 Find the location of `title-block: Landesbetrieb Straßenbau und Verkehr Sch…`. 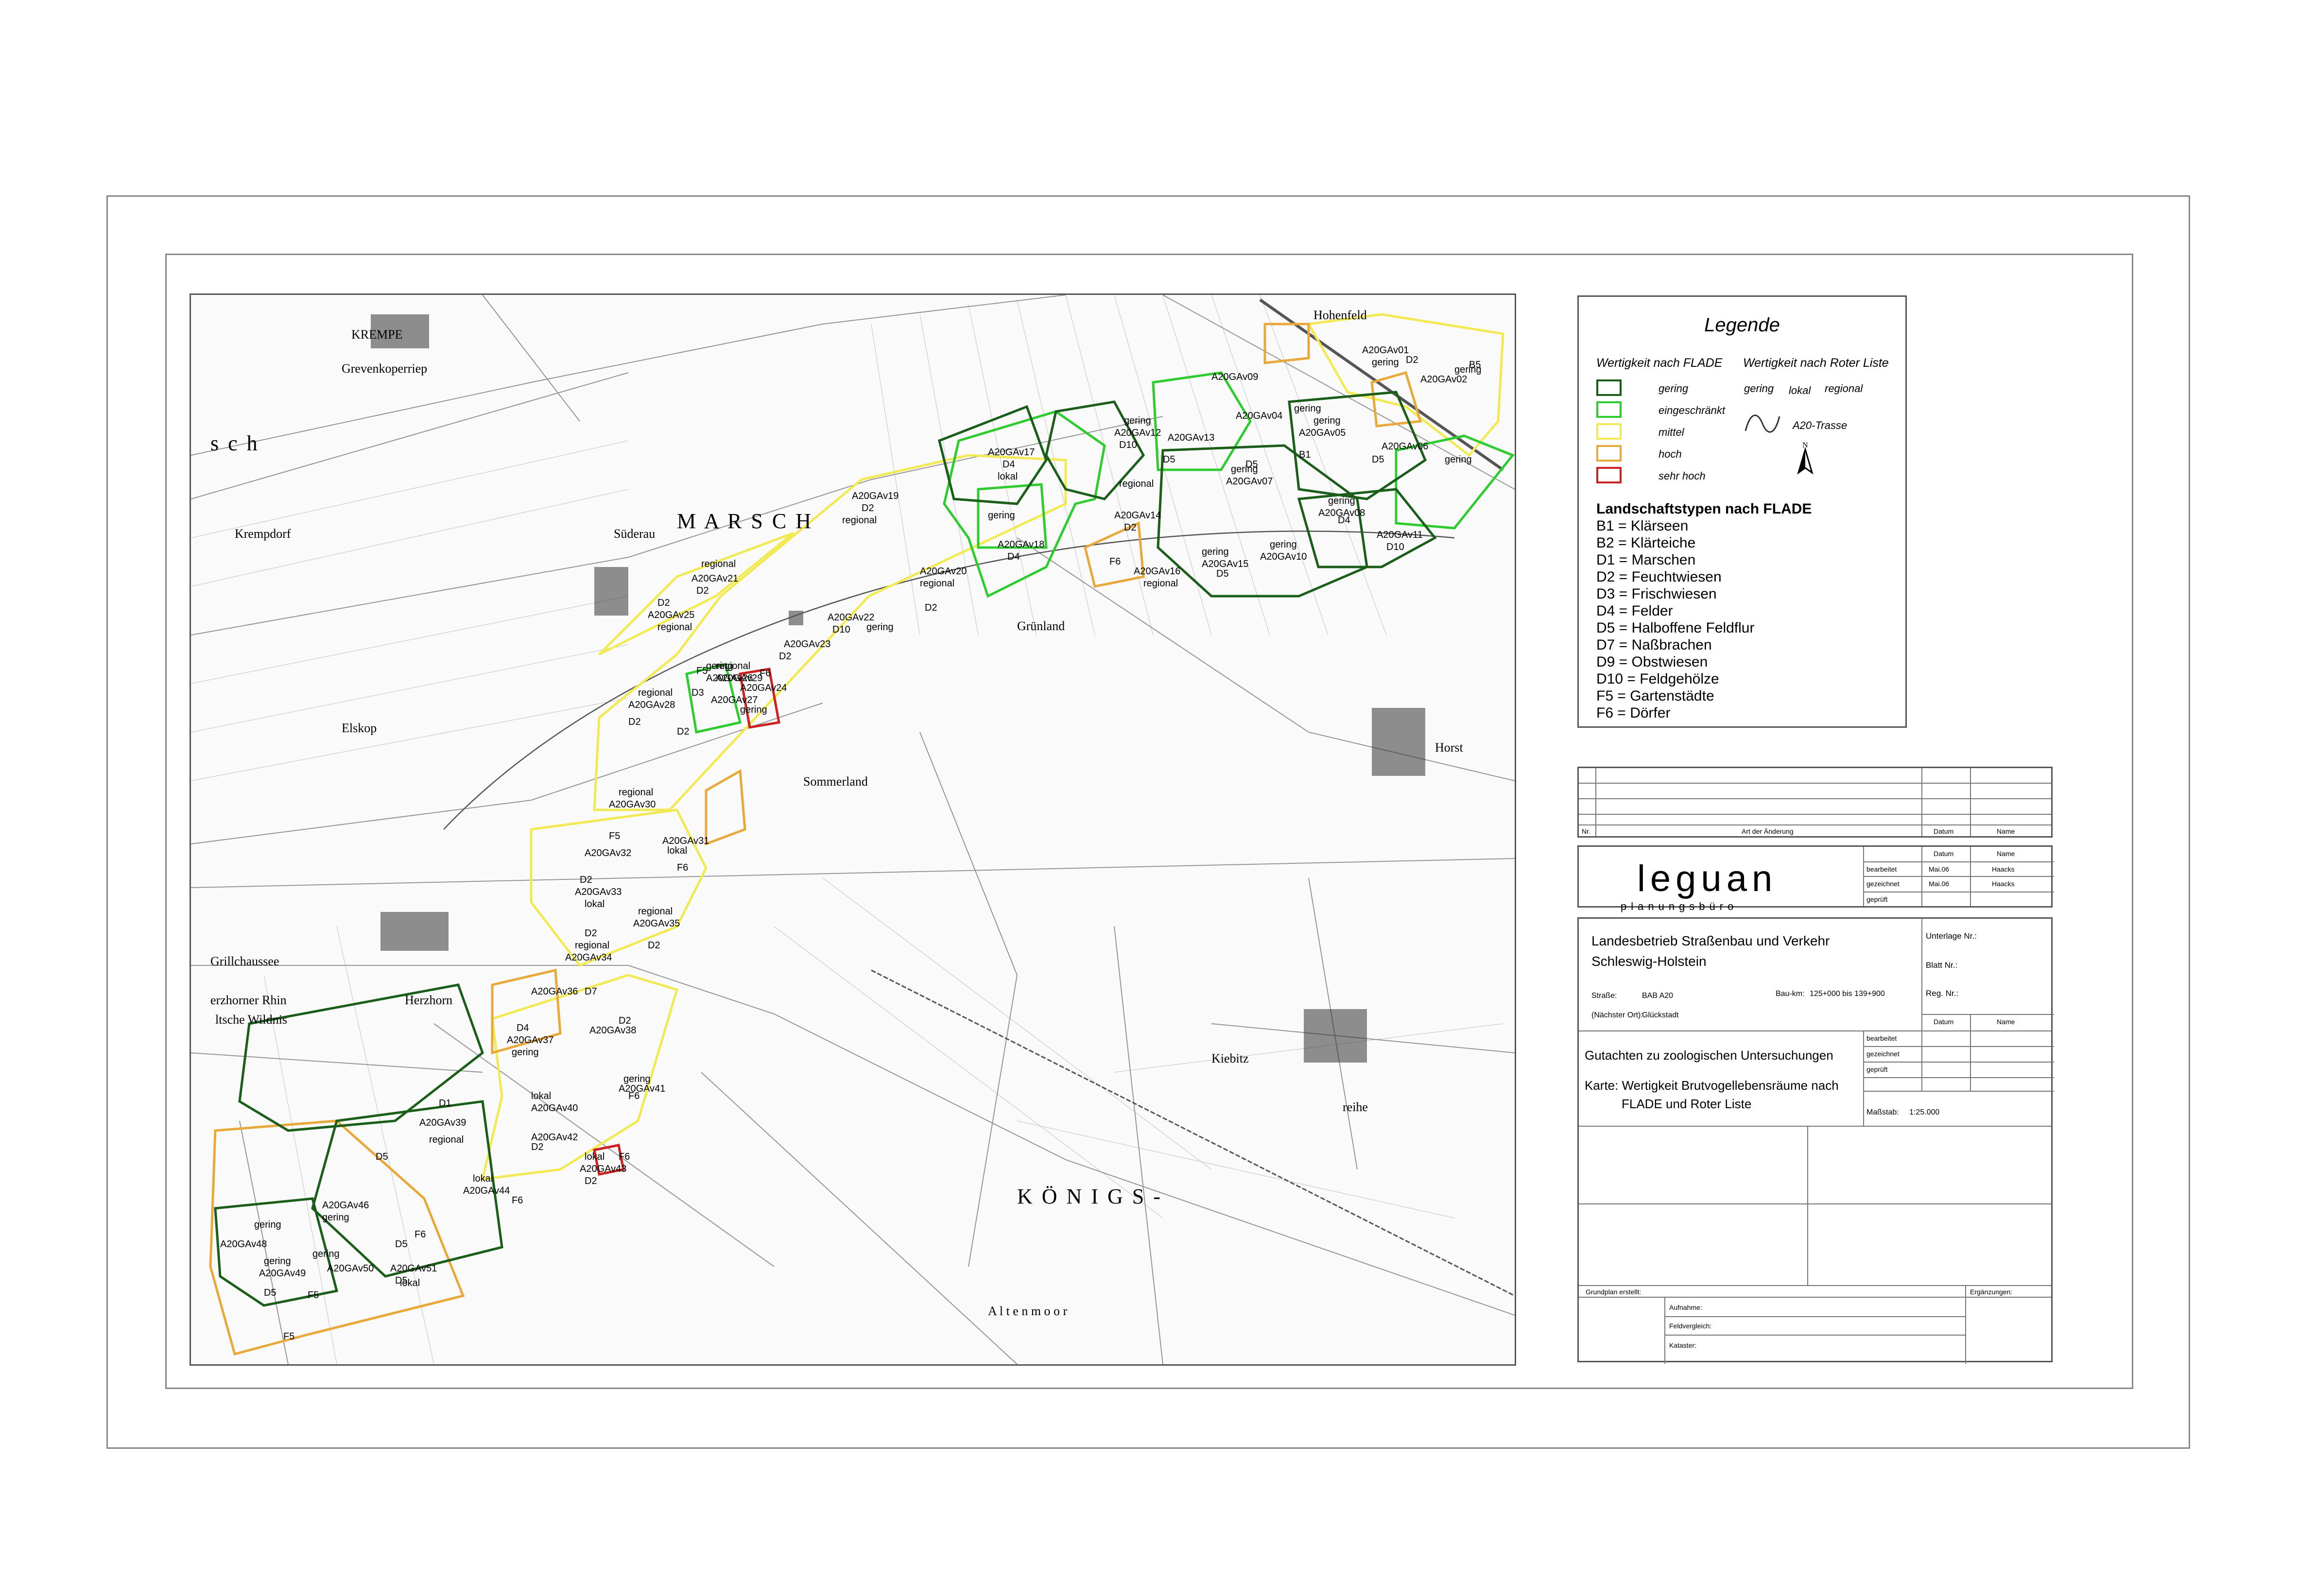

title-block: Landesbetrieb Straßenbau und Verkehr Sch… is located at coordinates (1816, 1140).